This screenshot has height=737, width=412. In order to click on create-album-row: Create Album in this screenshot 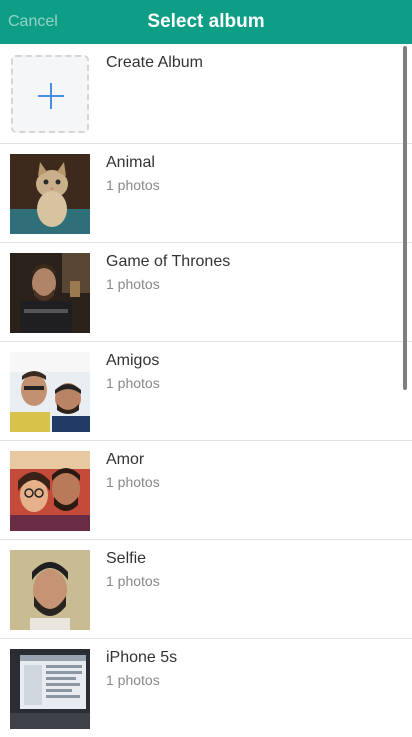, I will do `click(206, 94)`.